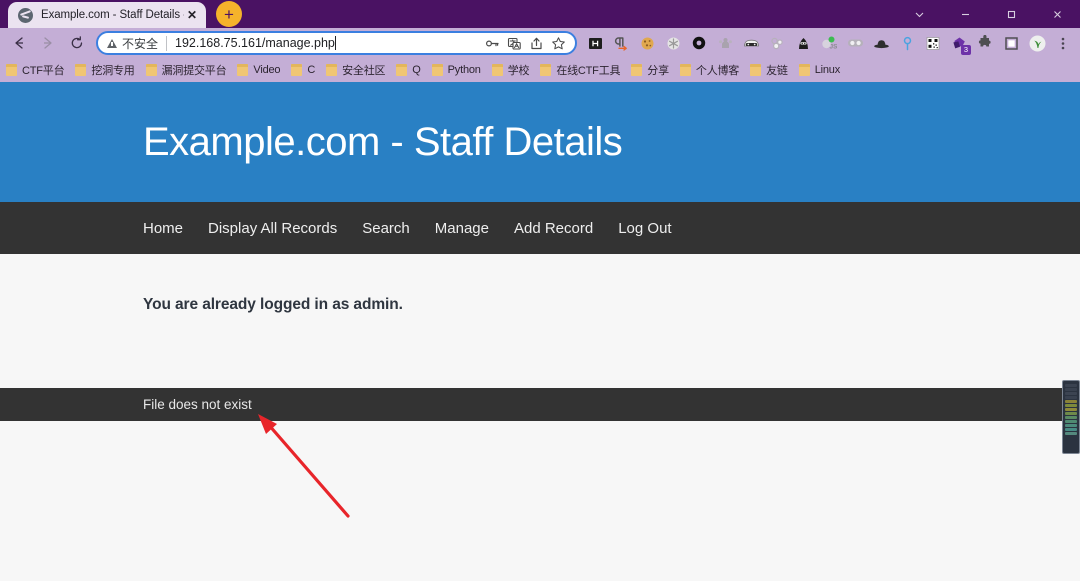  What do you see at coordinates (267, 70) in the screenshot?
I see `bookmark-label: Video` at bounding box center [267, 70].